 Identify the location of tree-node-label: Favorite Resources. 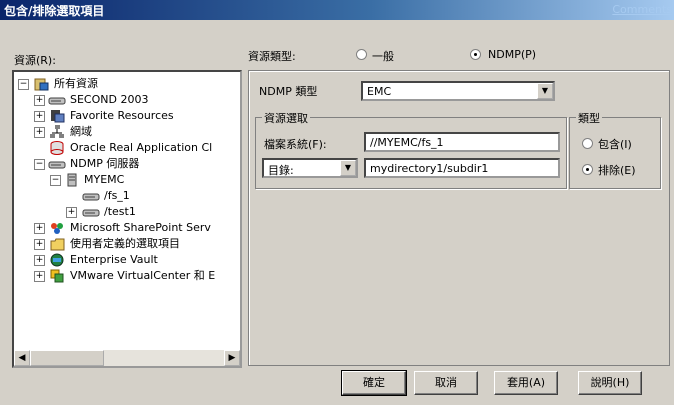
(122, 115).